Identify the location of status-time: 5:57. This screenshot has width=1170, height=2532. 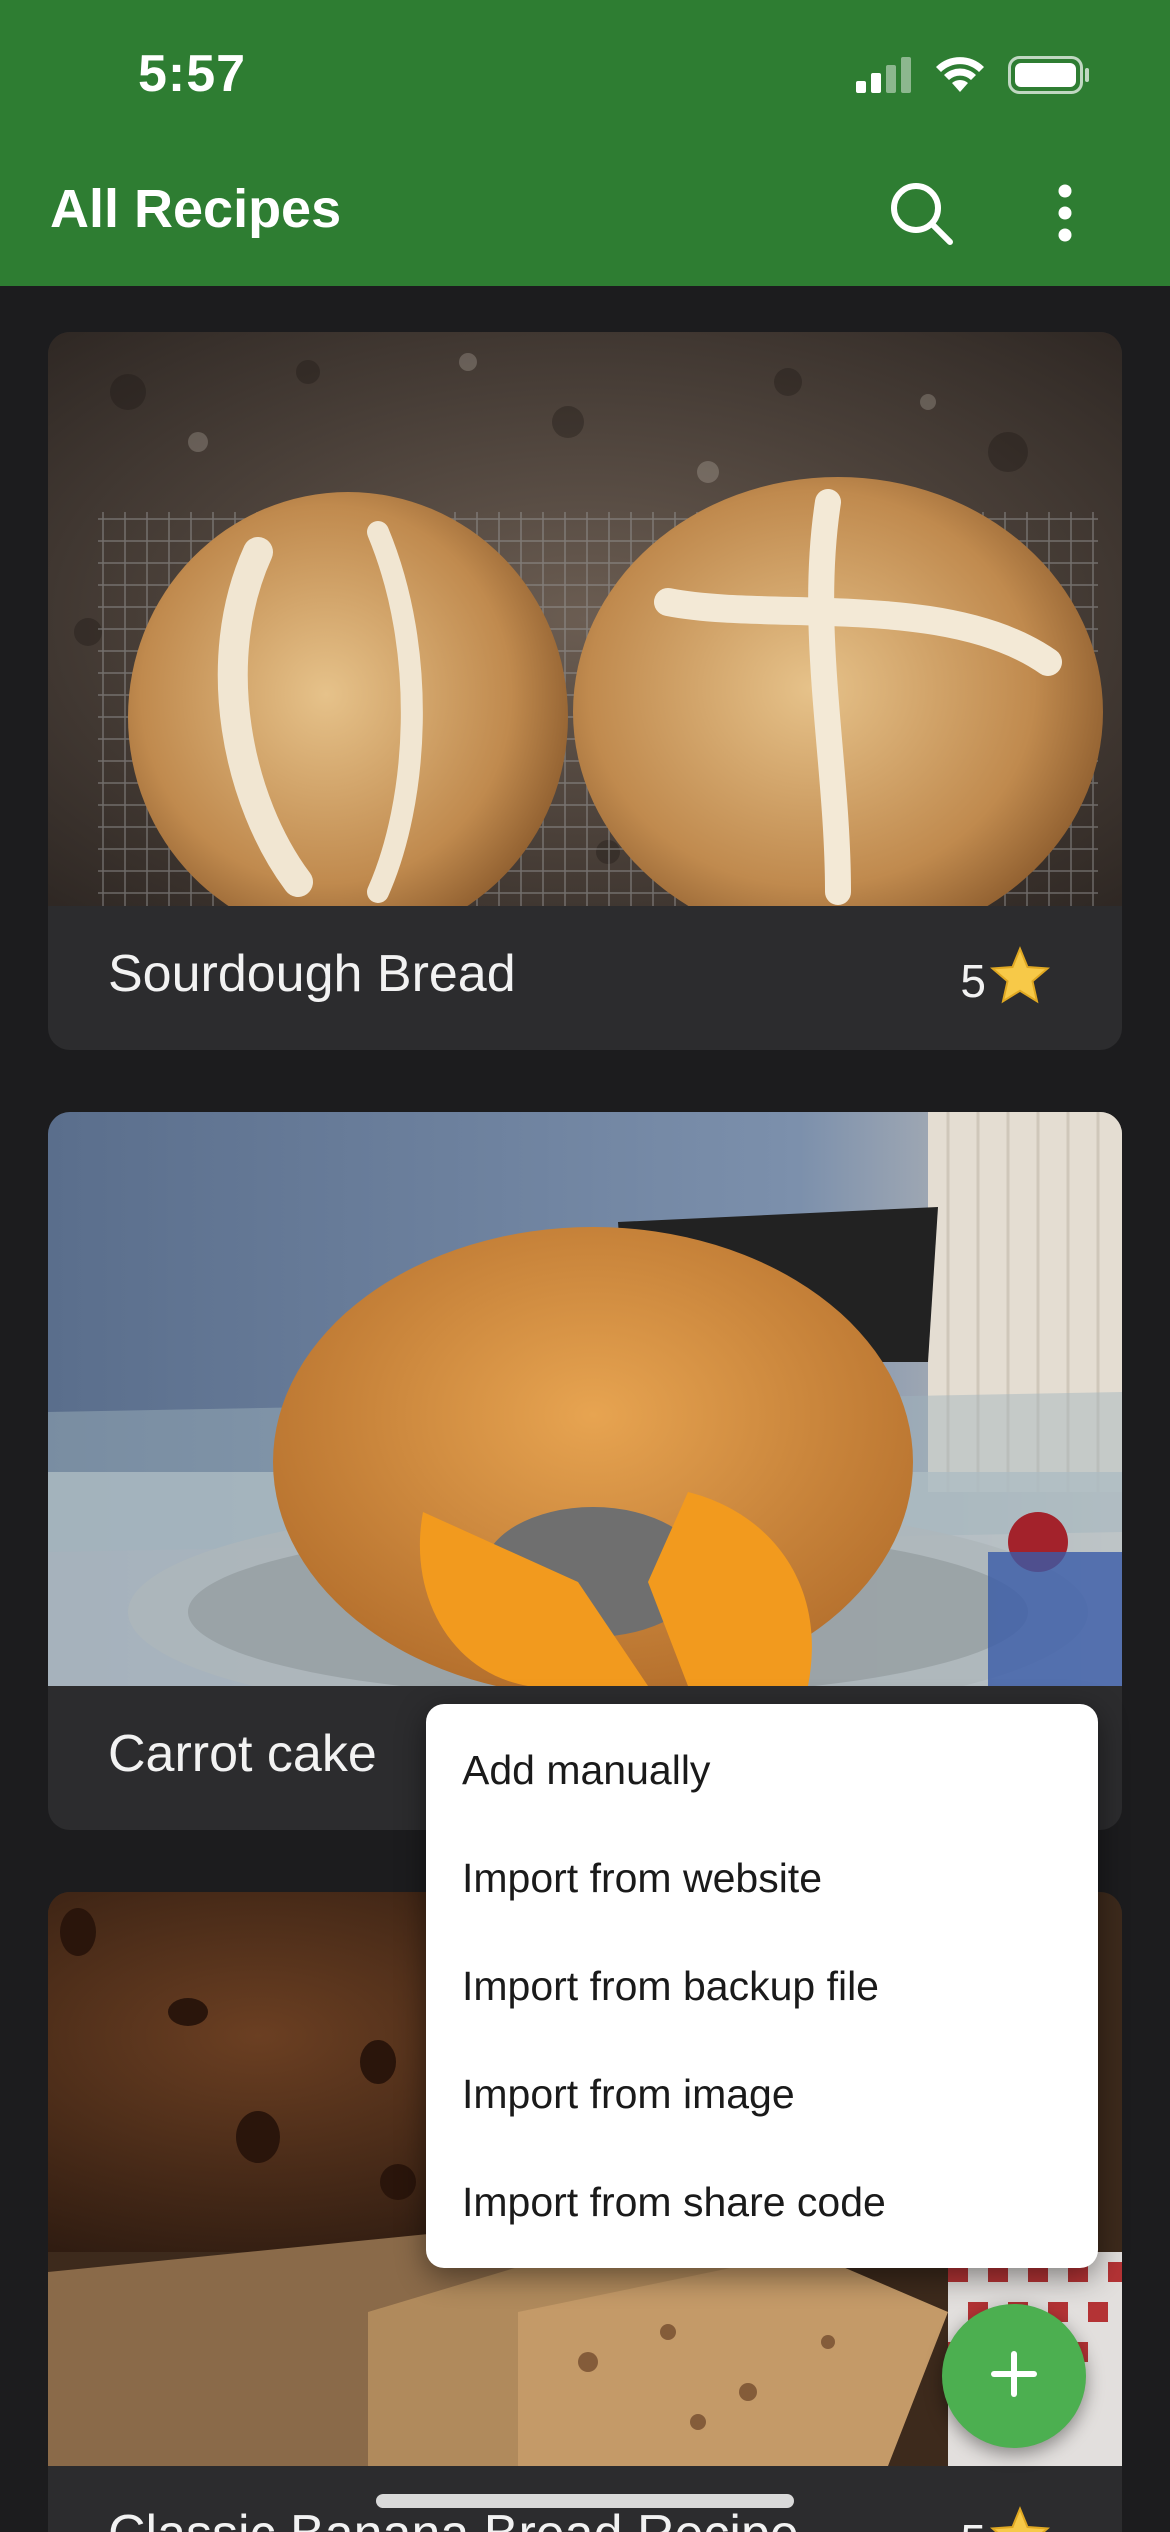
(192, 74).